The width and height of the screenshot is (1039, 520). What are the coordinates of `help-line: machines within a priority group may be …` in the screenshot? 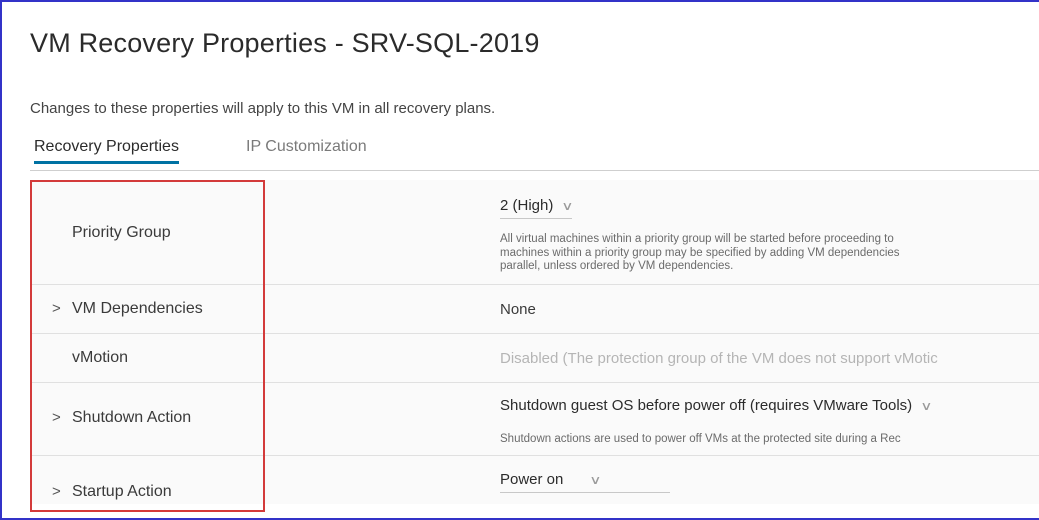 It's located at (700, 252).